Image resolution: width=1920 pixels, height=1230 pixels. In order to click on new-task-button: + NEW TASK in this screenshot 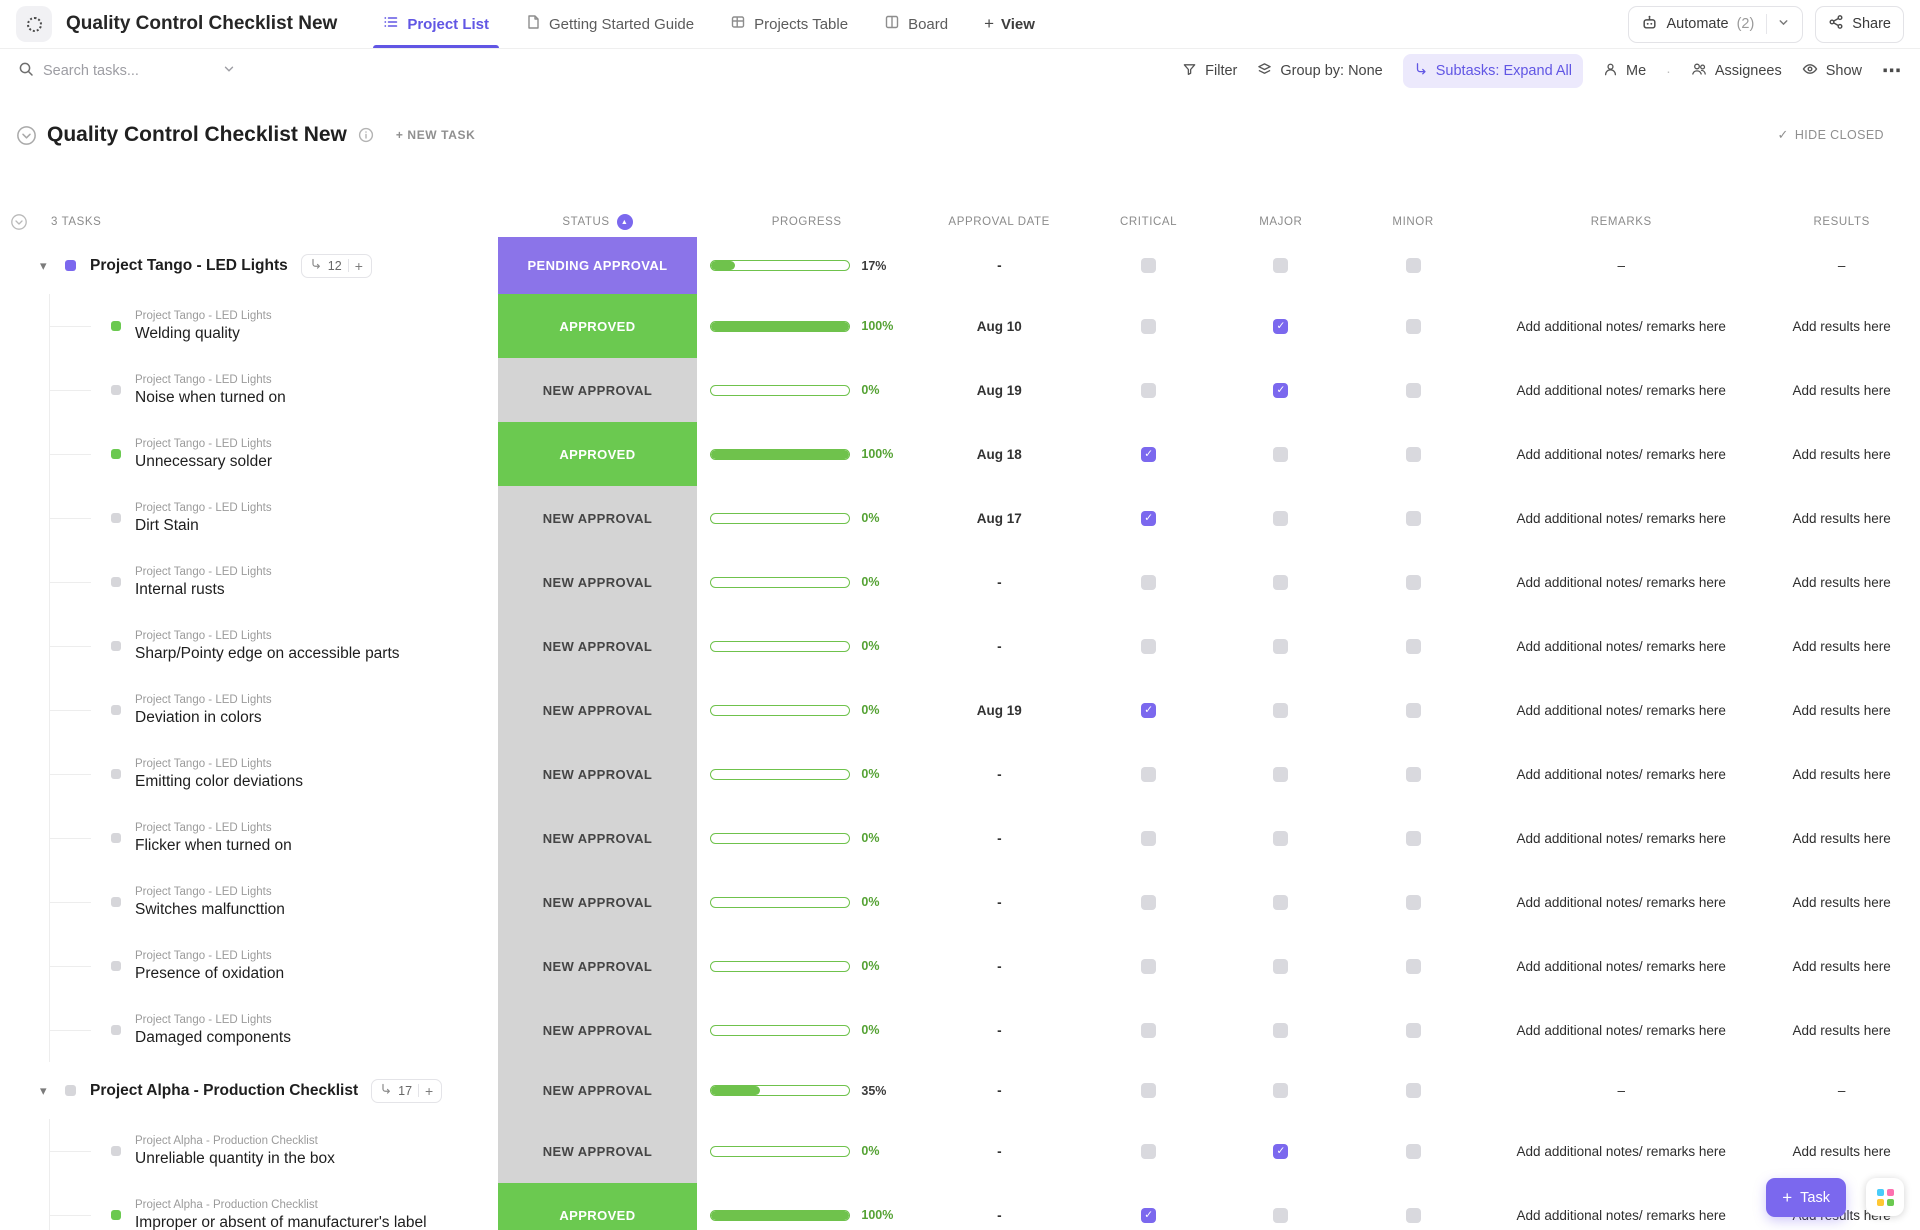, I will do `click(435, 135)`.